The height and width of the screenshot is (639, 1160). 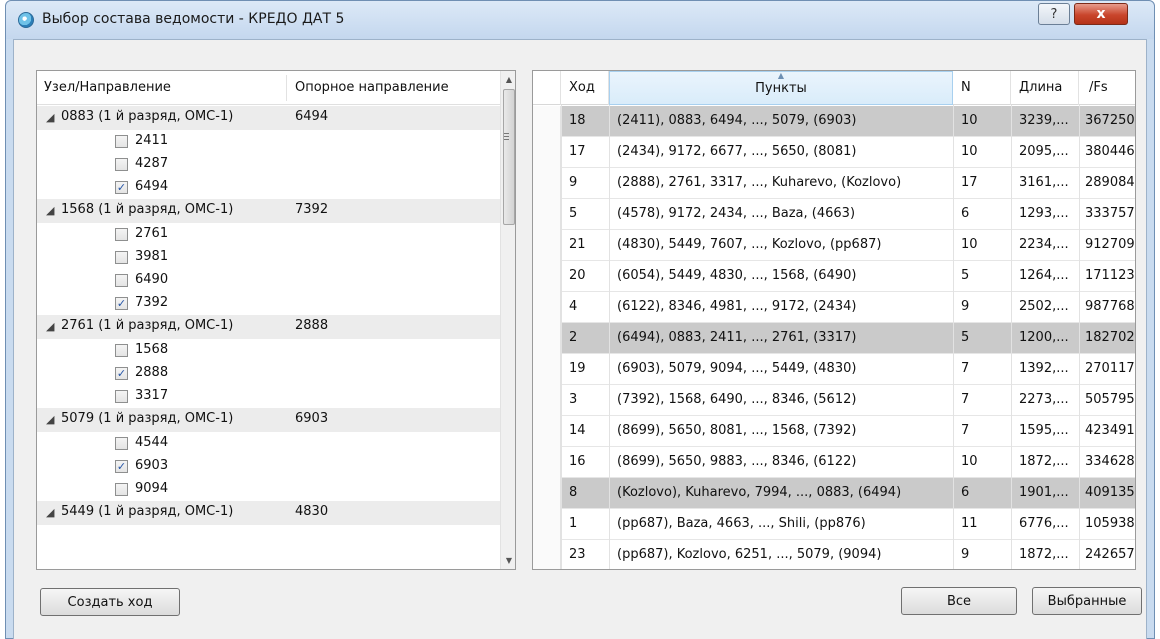 What do you see at coordinates (152, 233) in the screenshot?
I see `direction-label: 2761` at bounding box center [152, 233].